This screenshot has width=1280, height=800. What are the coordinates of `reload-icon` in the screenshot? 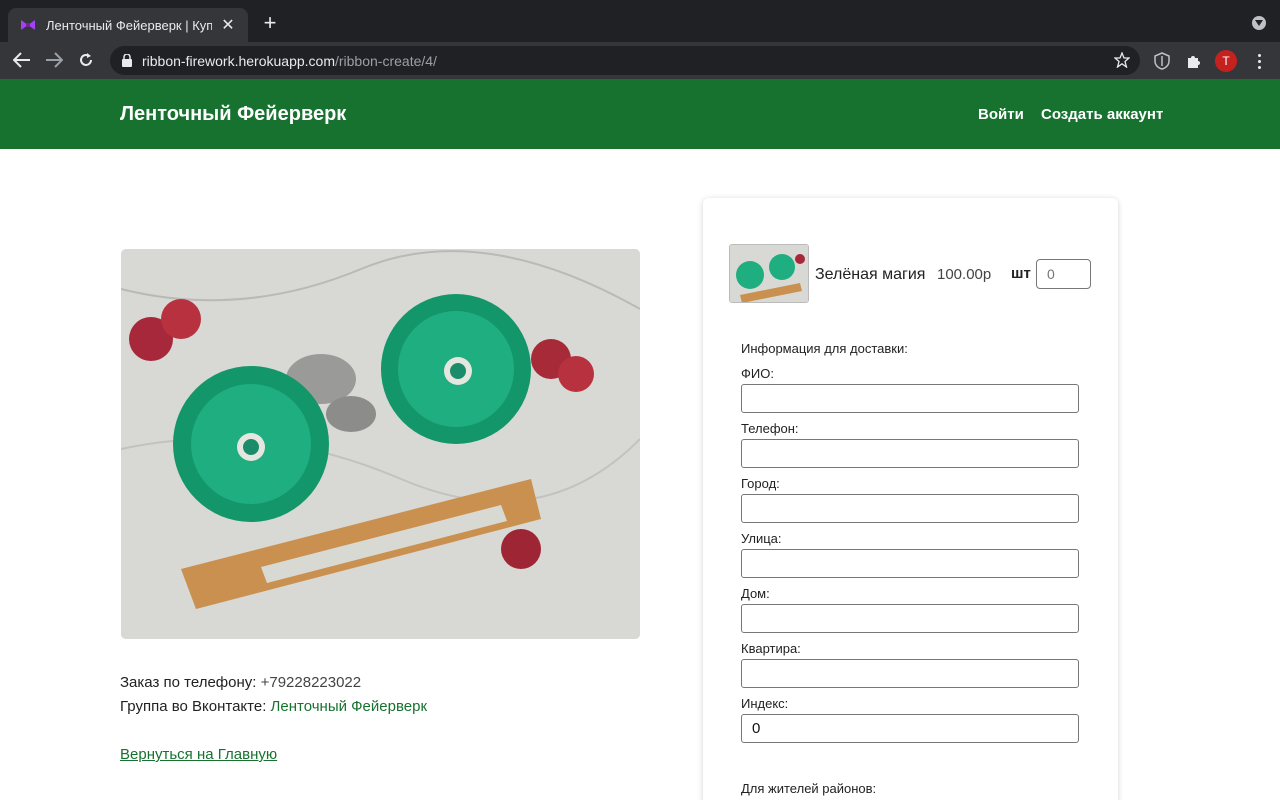 It's located at (86, 60).